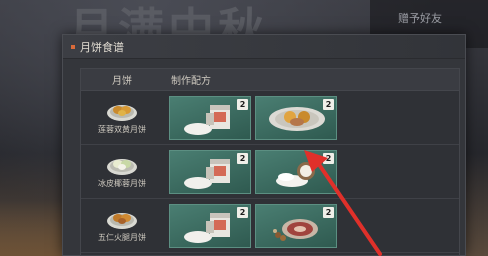 Image resolution: width=488 pixels, height=256 pixels. Describe the element at coordinates (191, 81) in the screenshot. I see `column-header-recipe: 制作配方` at that location.